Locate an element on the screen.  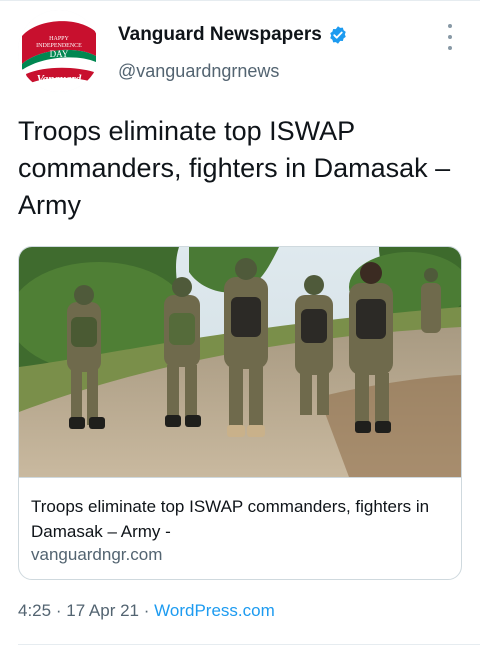
verified-badge-icon is located at coordinates (338, 35).